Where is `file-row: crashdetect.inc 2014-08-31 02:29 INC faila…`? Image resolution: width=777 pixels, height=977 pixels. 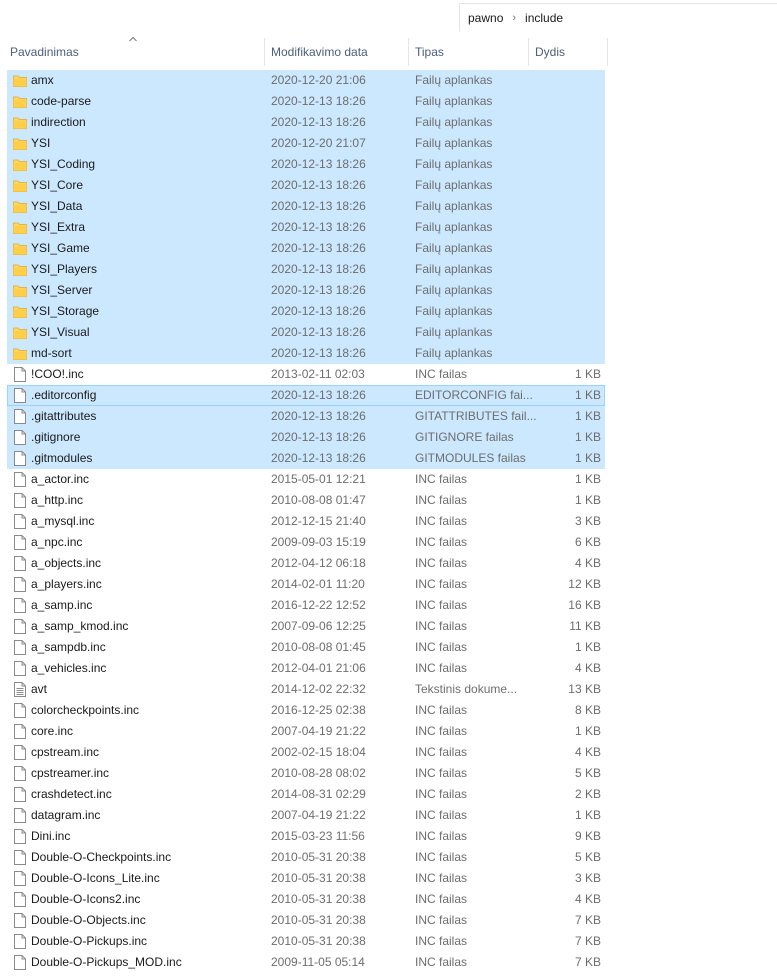
file-row: crashdetect.inc 2014-08-31 02:29 INC faila… is located at coordinates (306, 794).